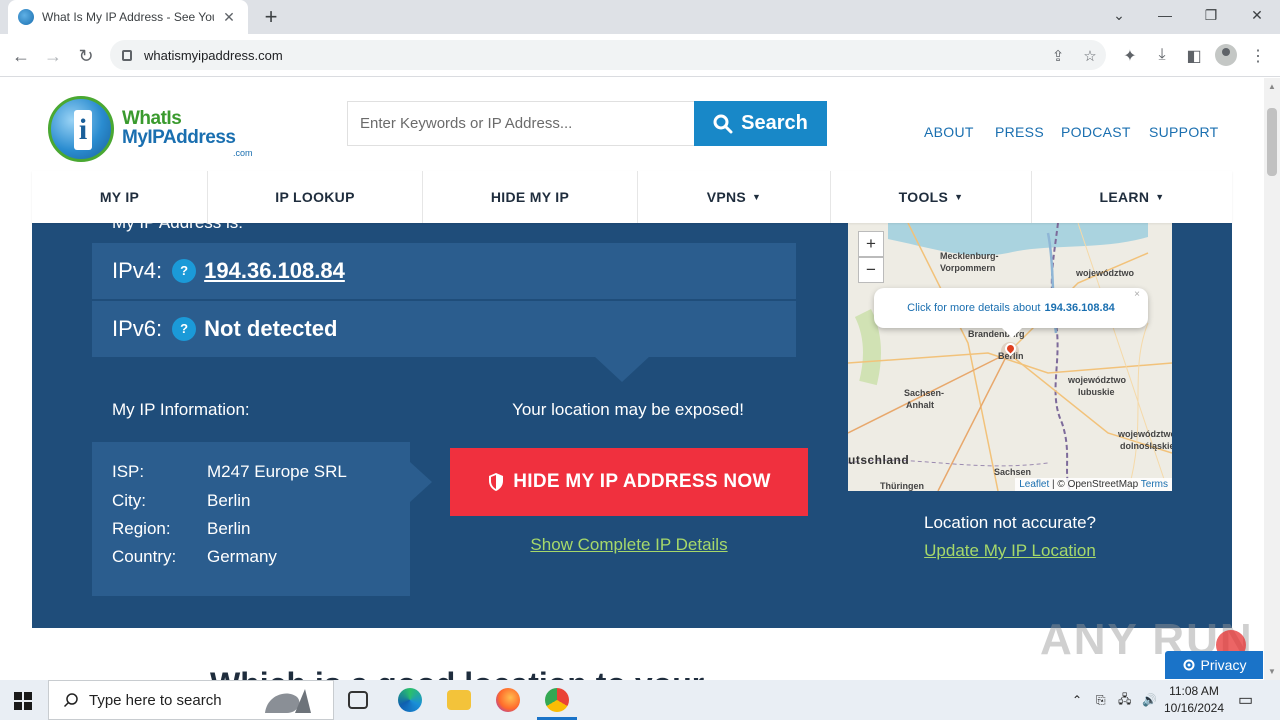 Image resolution: width=1280 pixels, height=720 pixels. Describe the element at coordinates (1211, 15) in the screenshot. I see `restore-button: ❐` at that location.